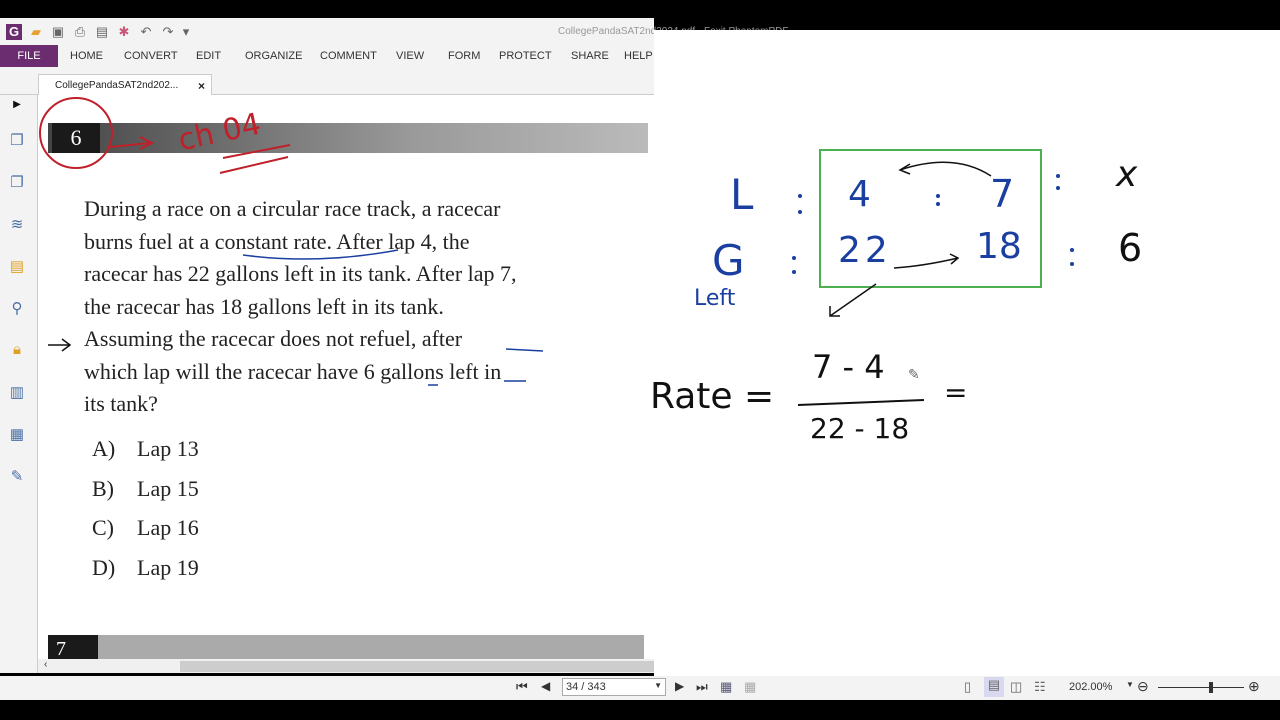 This screenshot has width=1280, height=720. What do you see at coordinates (17, 109) in the screenshot?
I see `expand-panel-icon: ▶` at bounding box center [17, 109].